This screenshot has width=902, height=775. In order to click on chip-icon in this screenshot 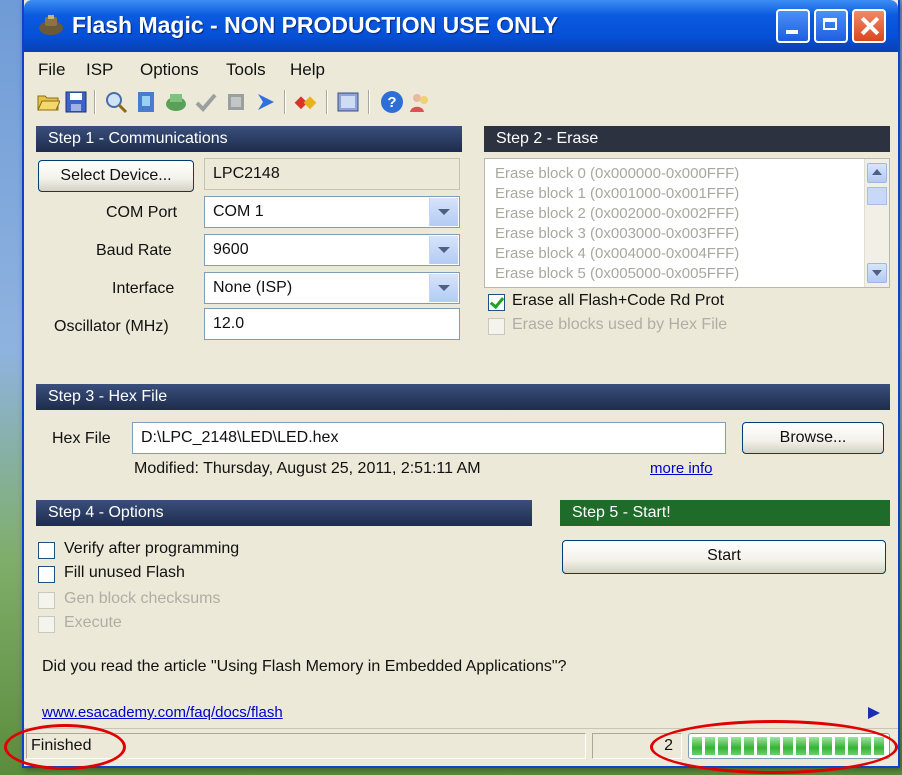, I will do `click(306, 102)`.